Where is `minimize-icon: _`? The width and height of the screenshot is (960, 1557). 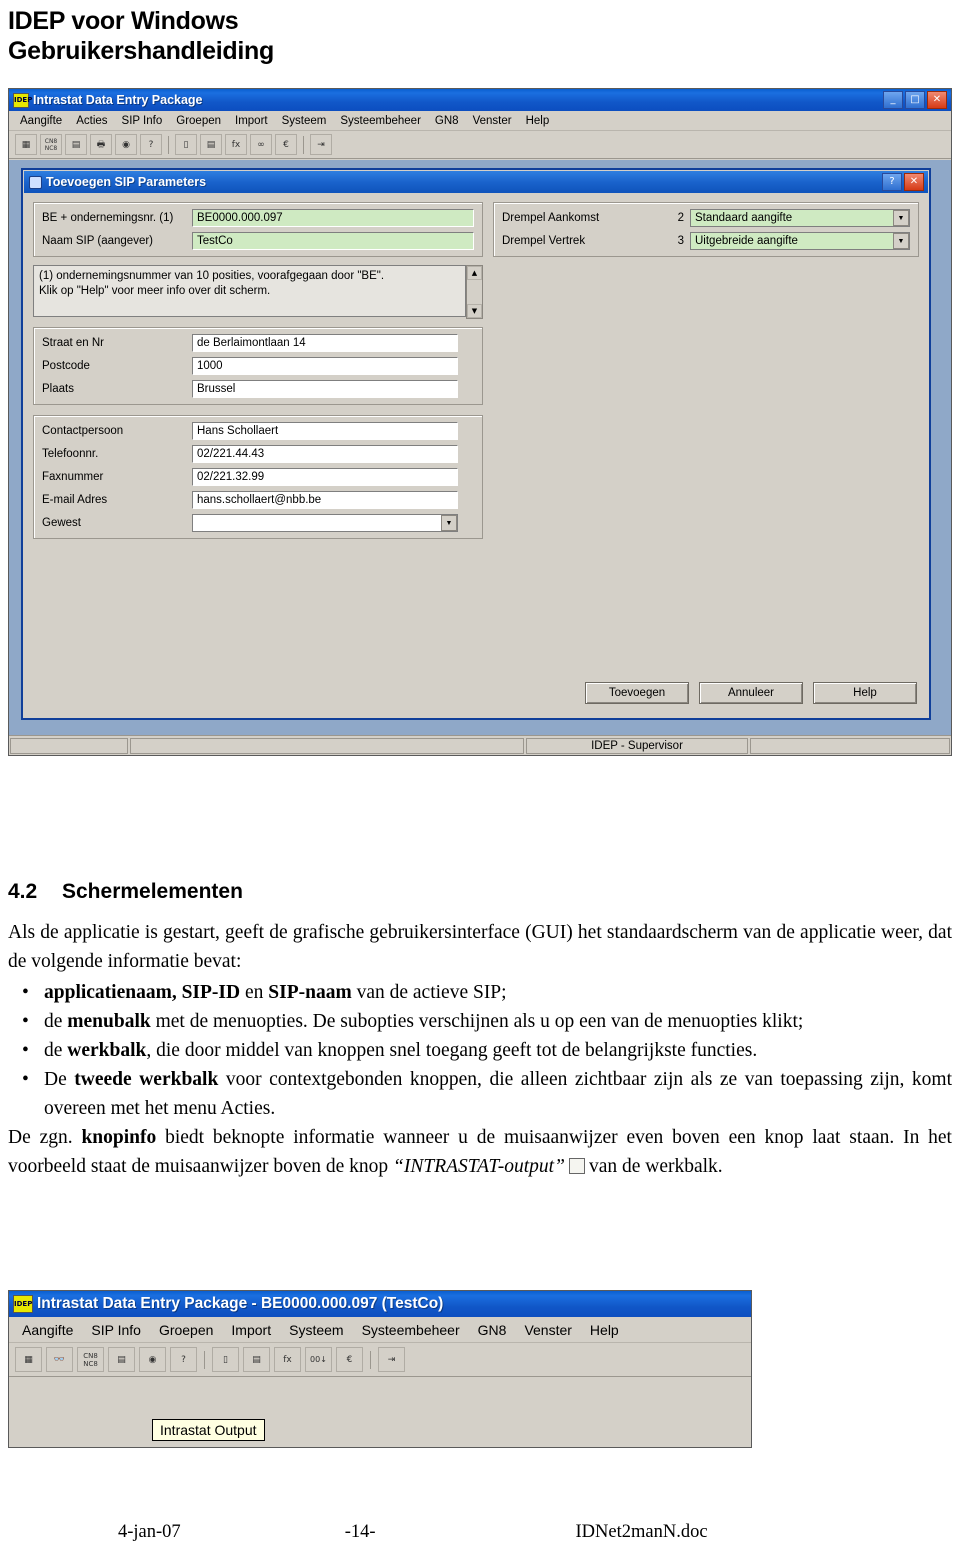 minimize-icon: _ is located at coordinates (893, 100).